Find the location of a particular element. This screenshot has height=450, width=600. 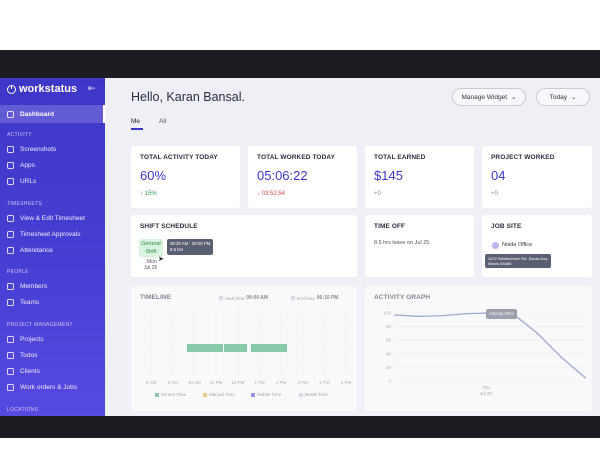

sidebar-item-label: Timesheet Approvals is located at coordinates (50, 234).